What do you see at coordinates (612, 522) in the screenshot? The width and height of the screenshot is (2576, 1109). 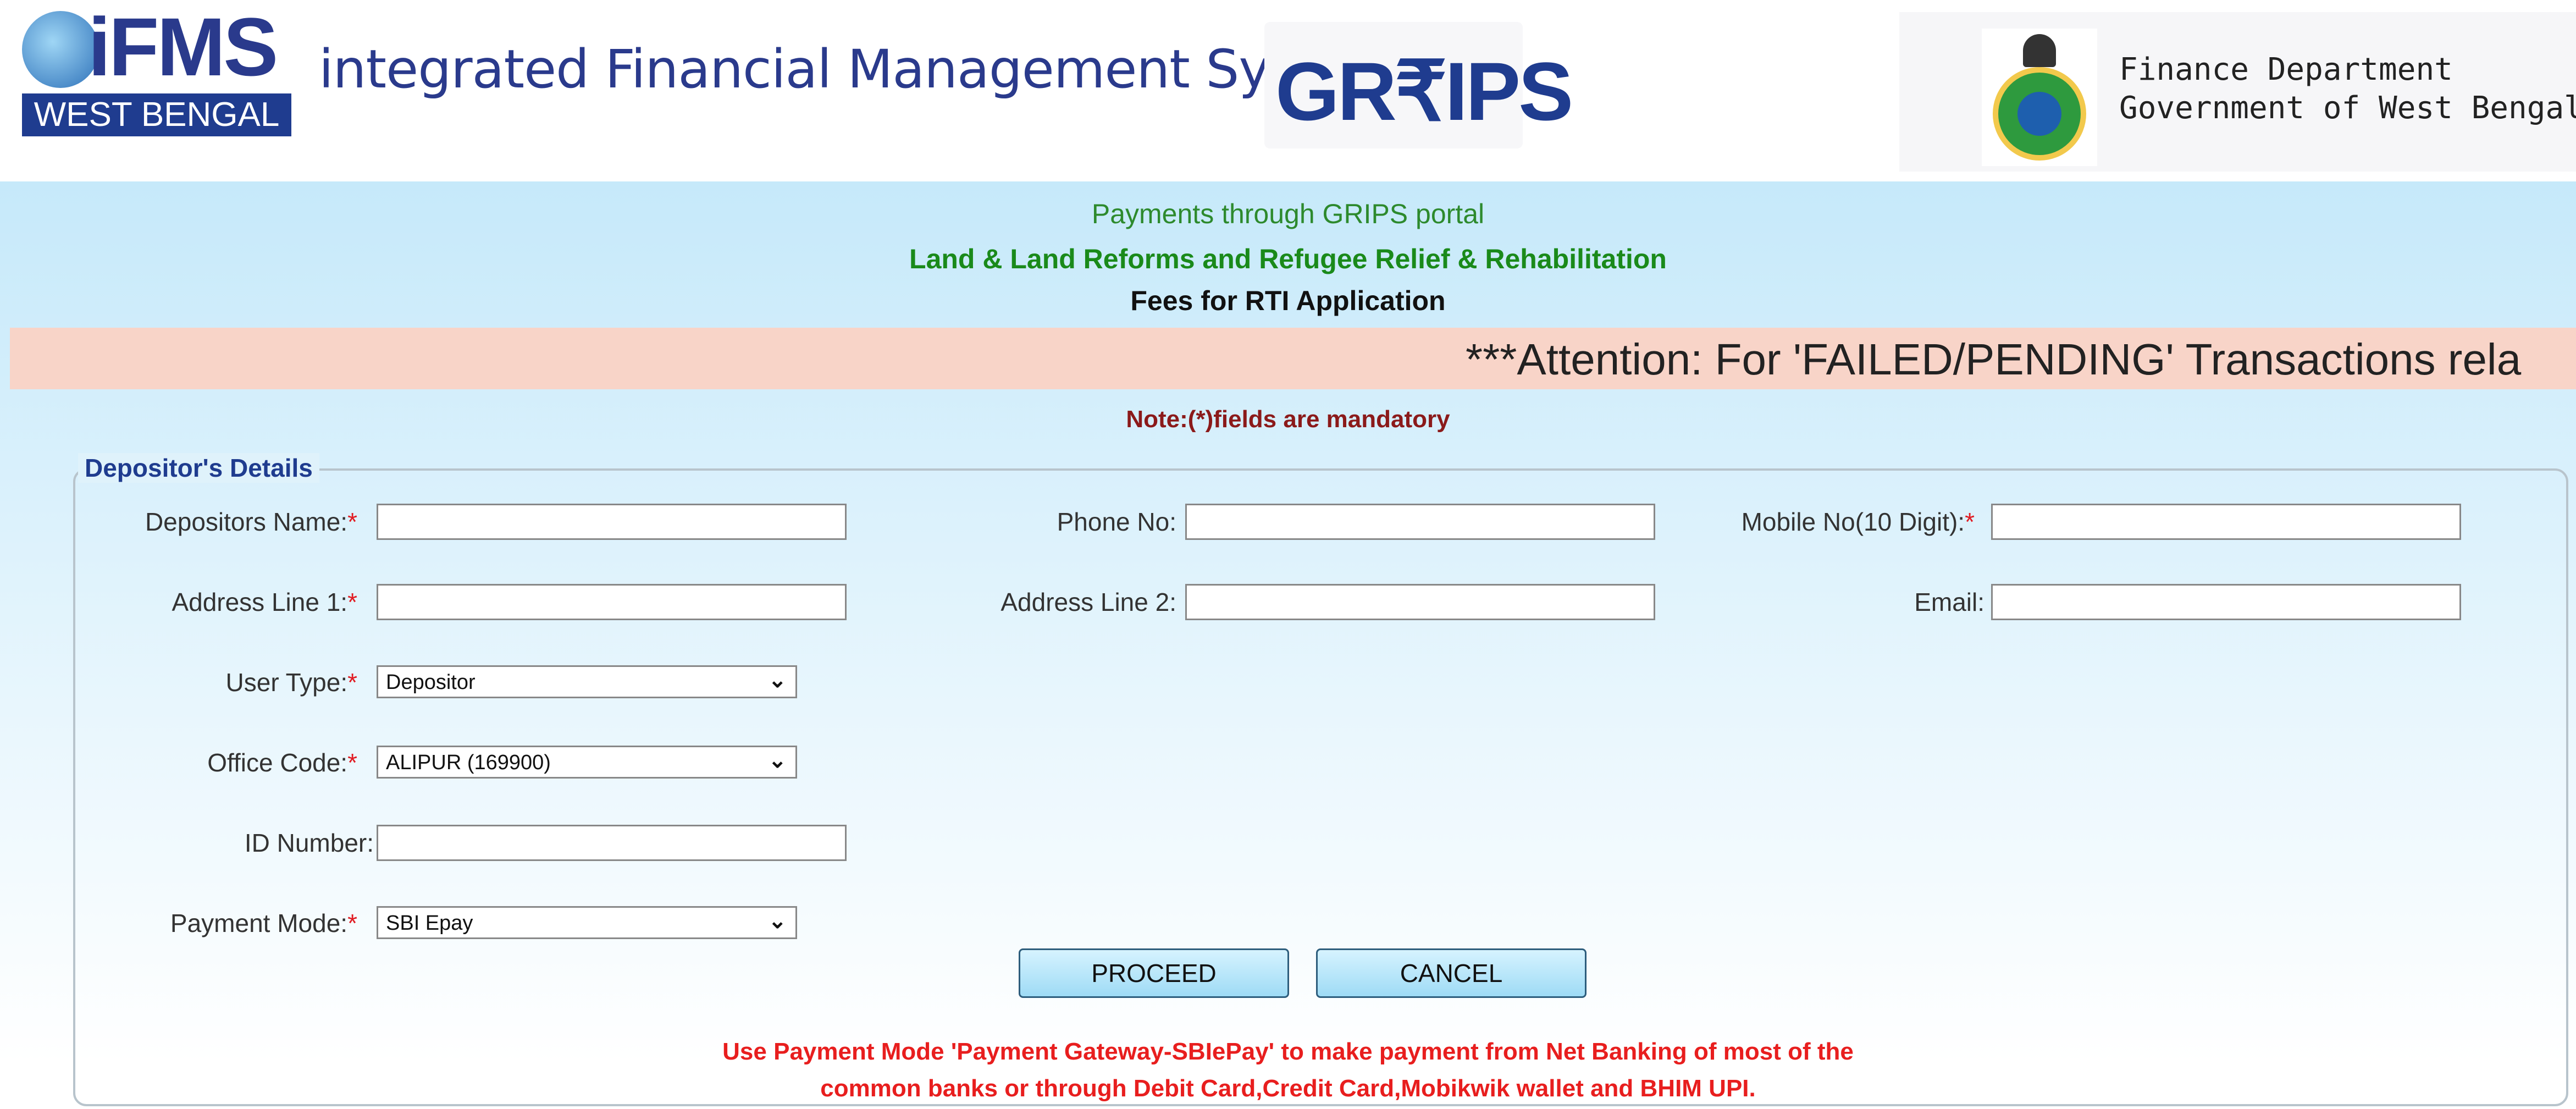 I see `depositors-name-input` at bounding box center [612, 522].